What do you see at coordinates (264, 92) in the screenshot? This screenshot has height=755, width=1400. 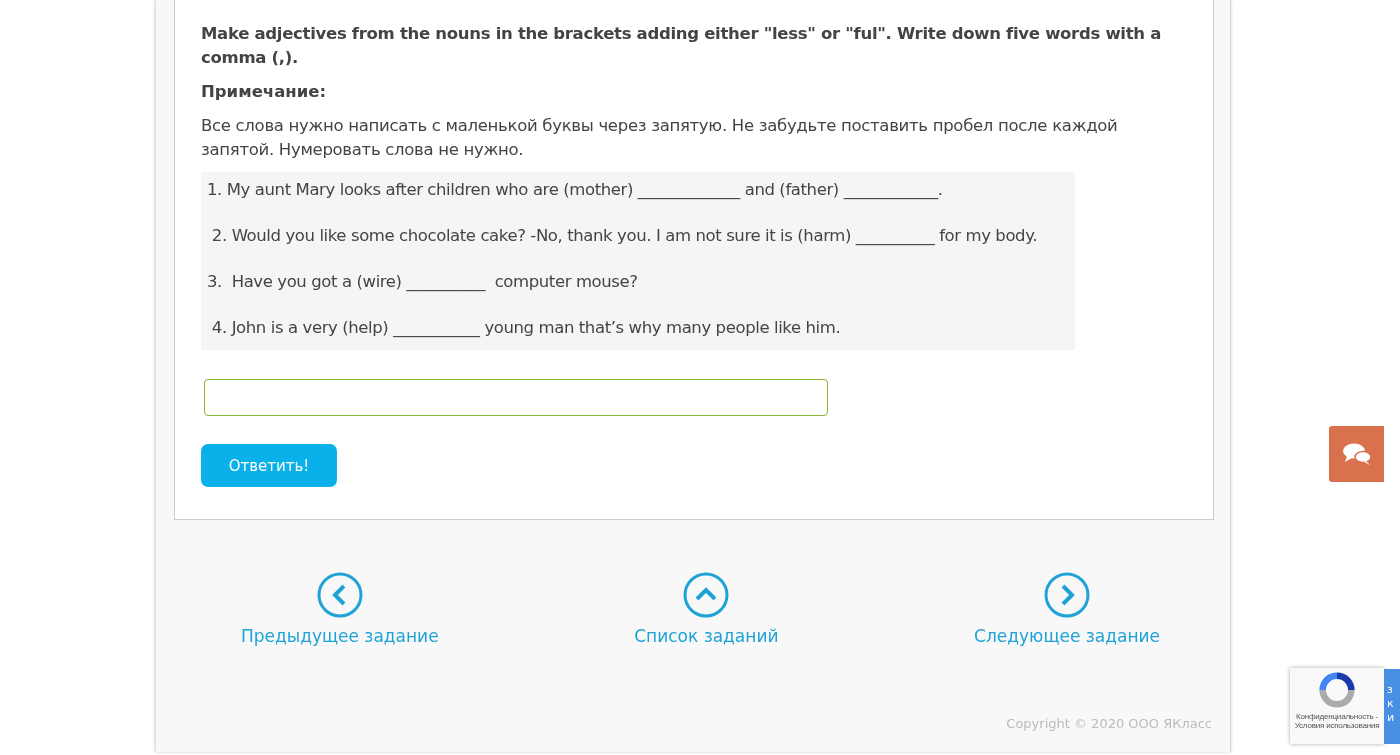 I see `note-title: Примечание:` at bounding box center [264, 92].